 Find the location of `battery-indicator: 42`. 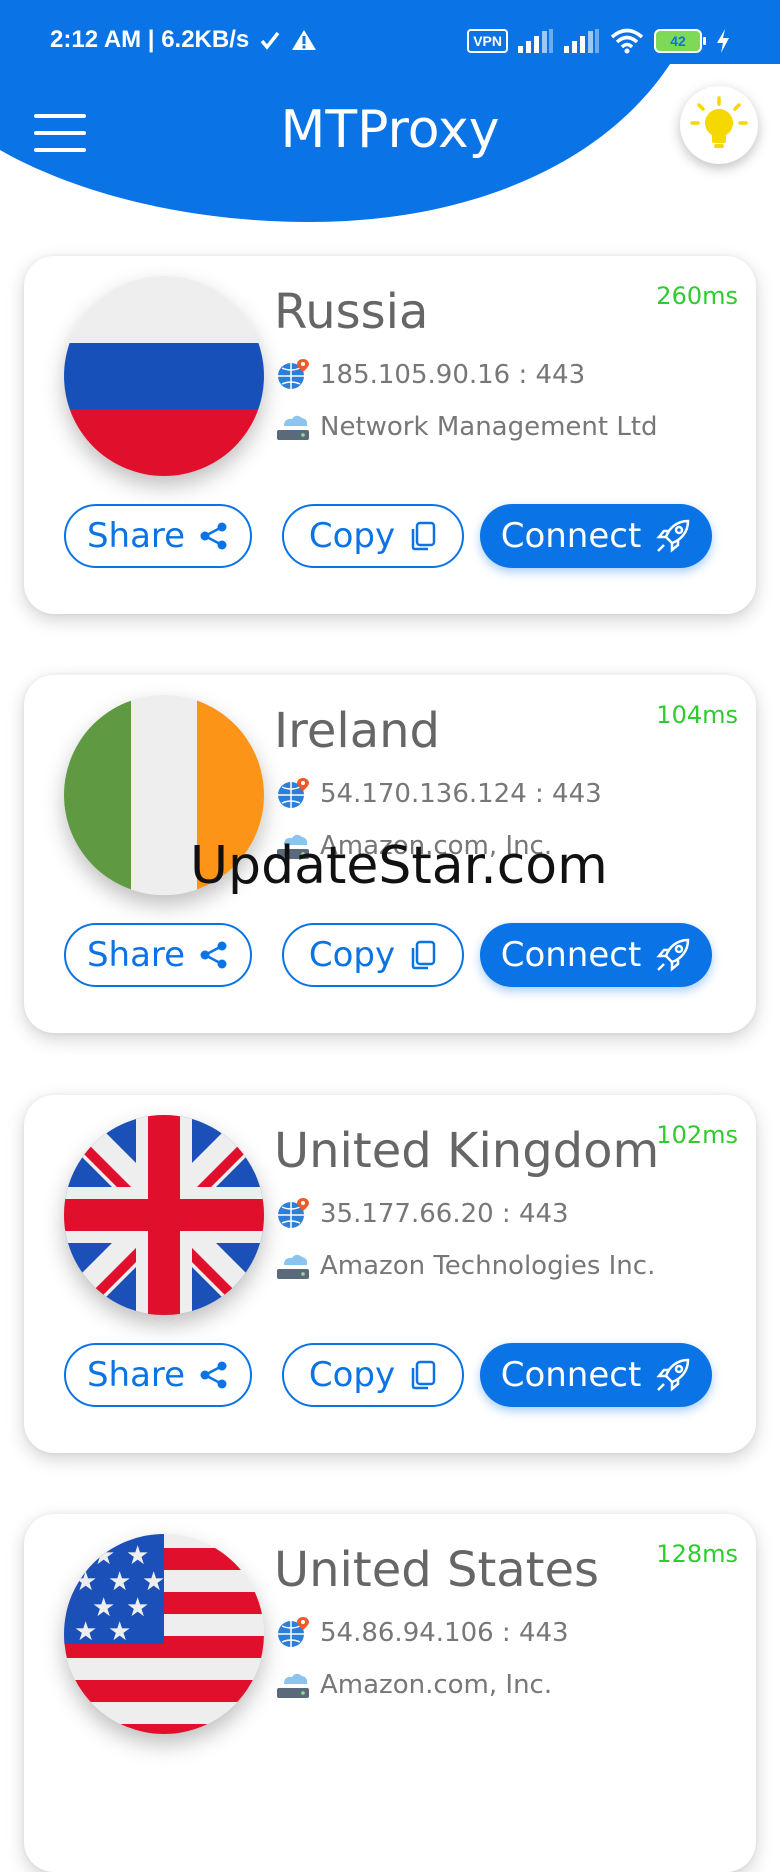

battery-indicator: 42 is located at coordinates (680, 41).